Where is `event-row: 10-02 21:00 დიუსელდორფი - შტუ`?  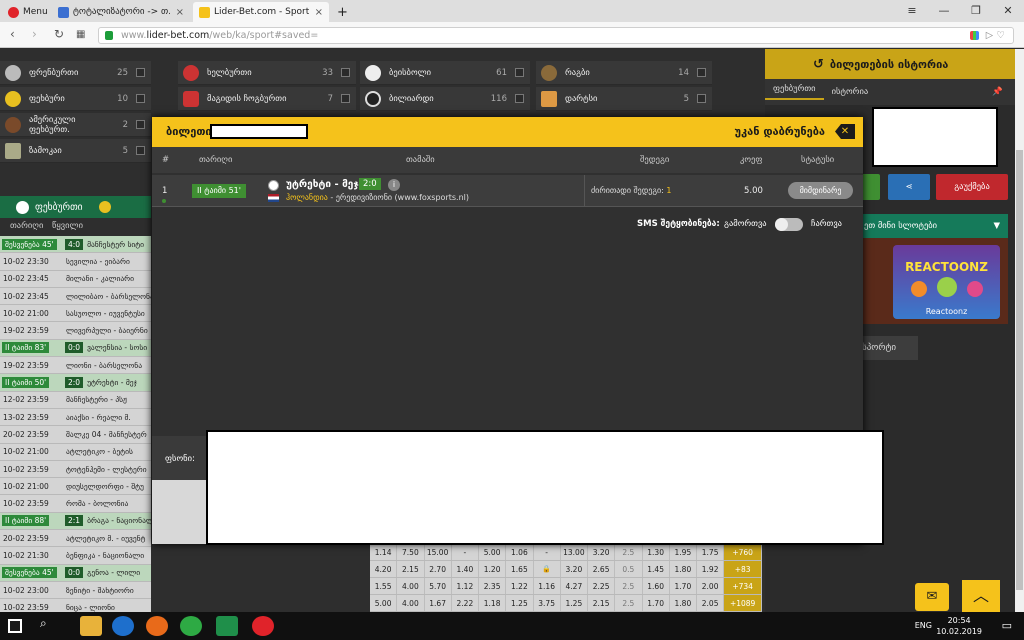
event-row: 10-02 21:00 დიუსელდორფი - შტუ is located at coordinates (75, 487).